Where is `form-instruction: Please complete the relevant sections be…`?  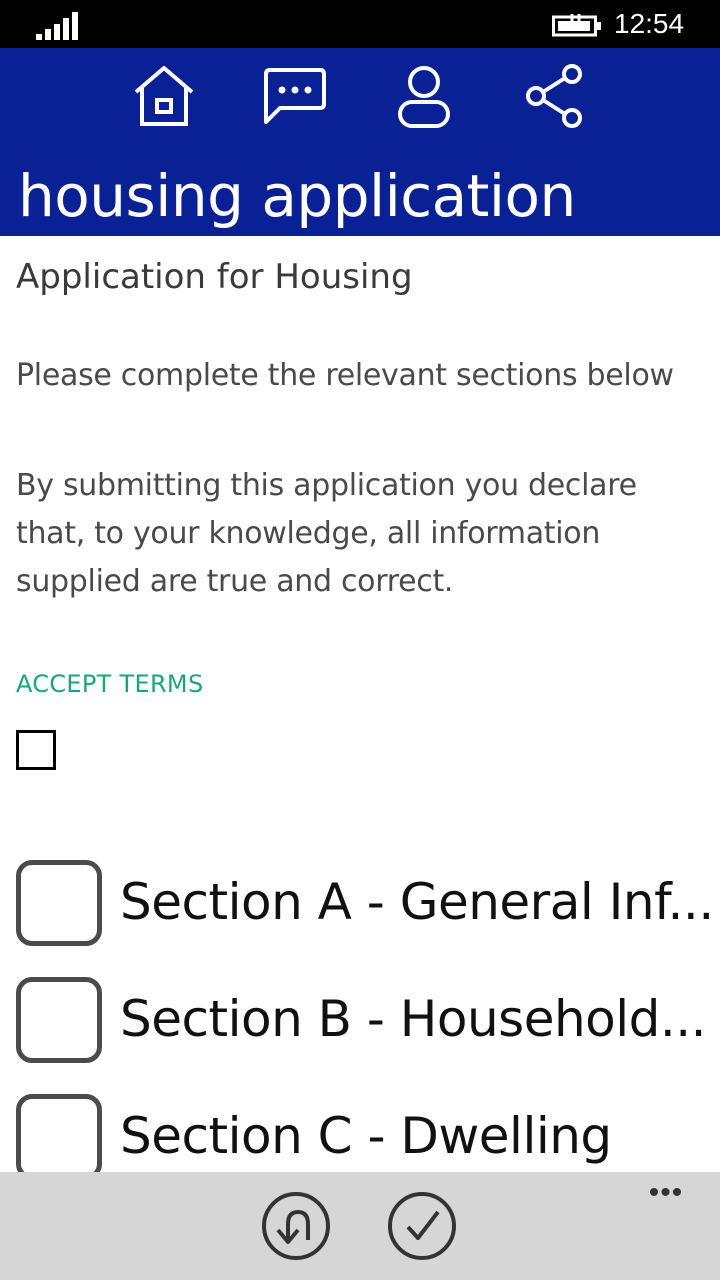
form-instruction: Please complete the relevant sections be… is located at coordinates (345, 375).